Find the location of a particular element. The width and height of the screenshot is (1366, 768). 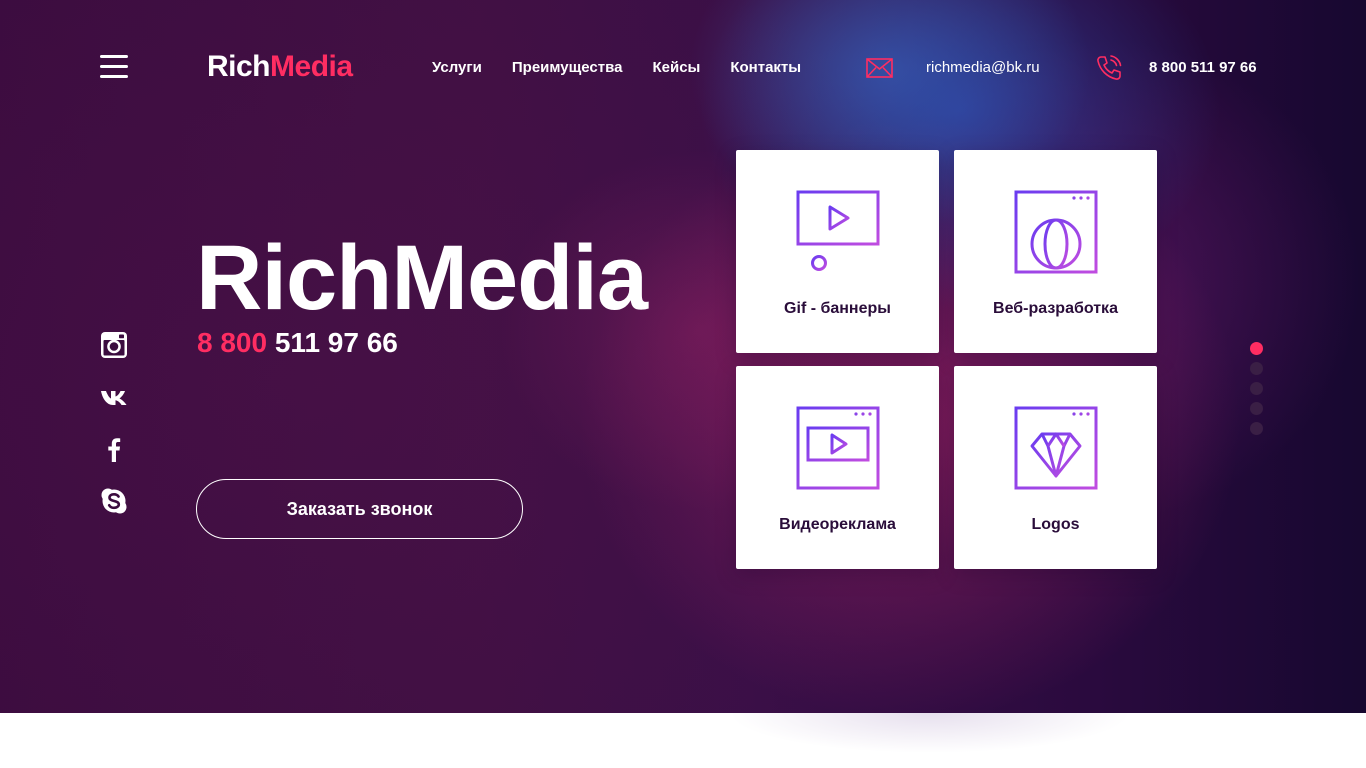

hero-phone-number: 511 97 66 is located at coordinates (336, 342).